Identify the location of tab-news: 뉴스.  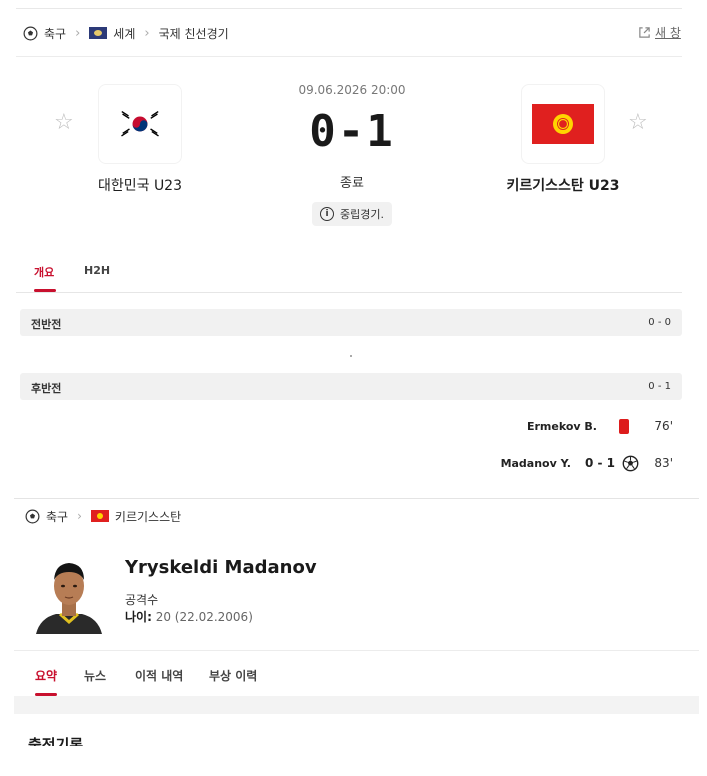
(95, 675).